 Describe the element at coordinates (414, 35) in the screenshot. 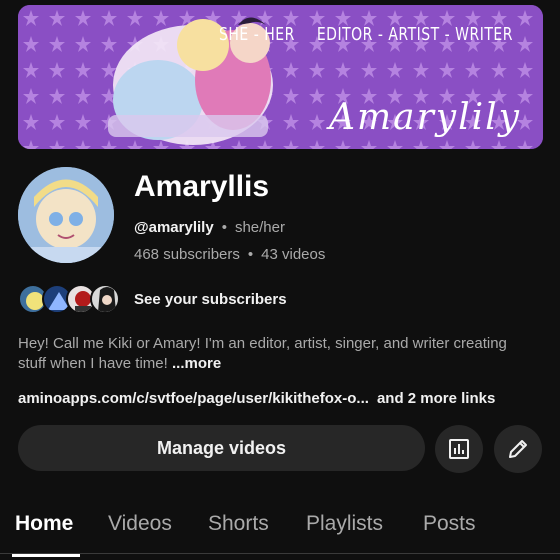

I see `banner-tag-roles: EDITOR - ARTIST - WRITER` at that location.